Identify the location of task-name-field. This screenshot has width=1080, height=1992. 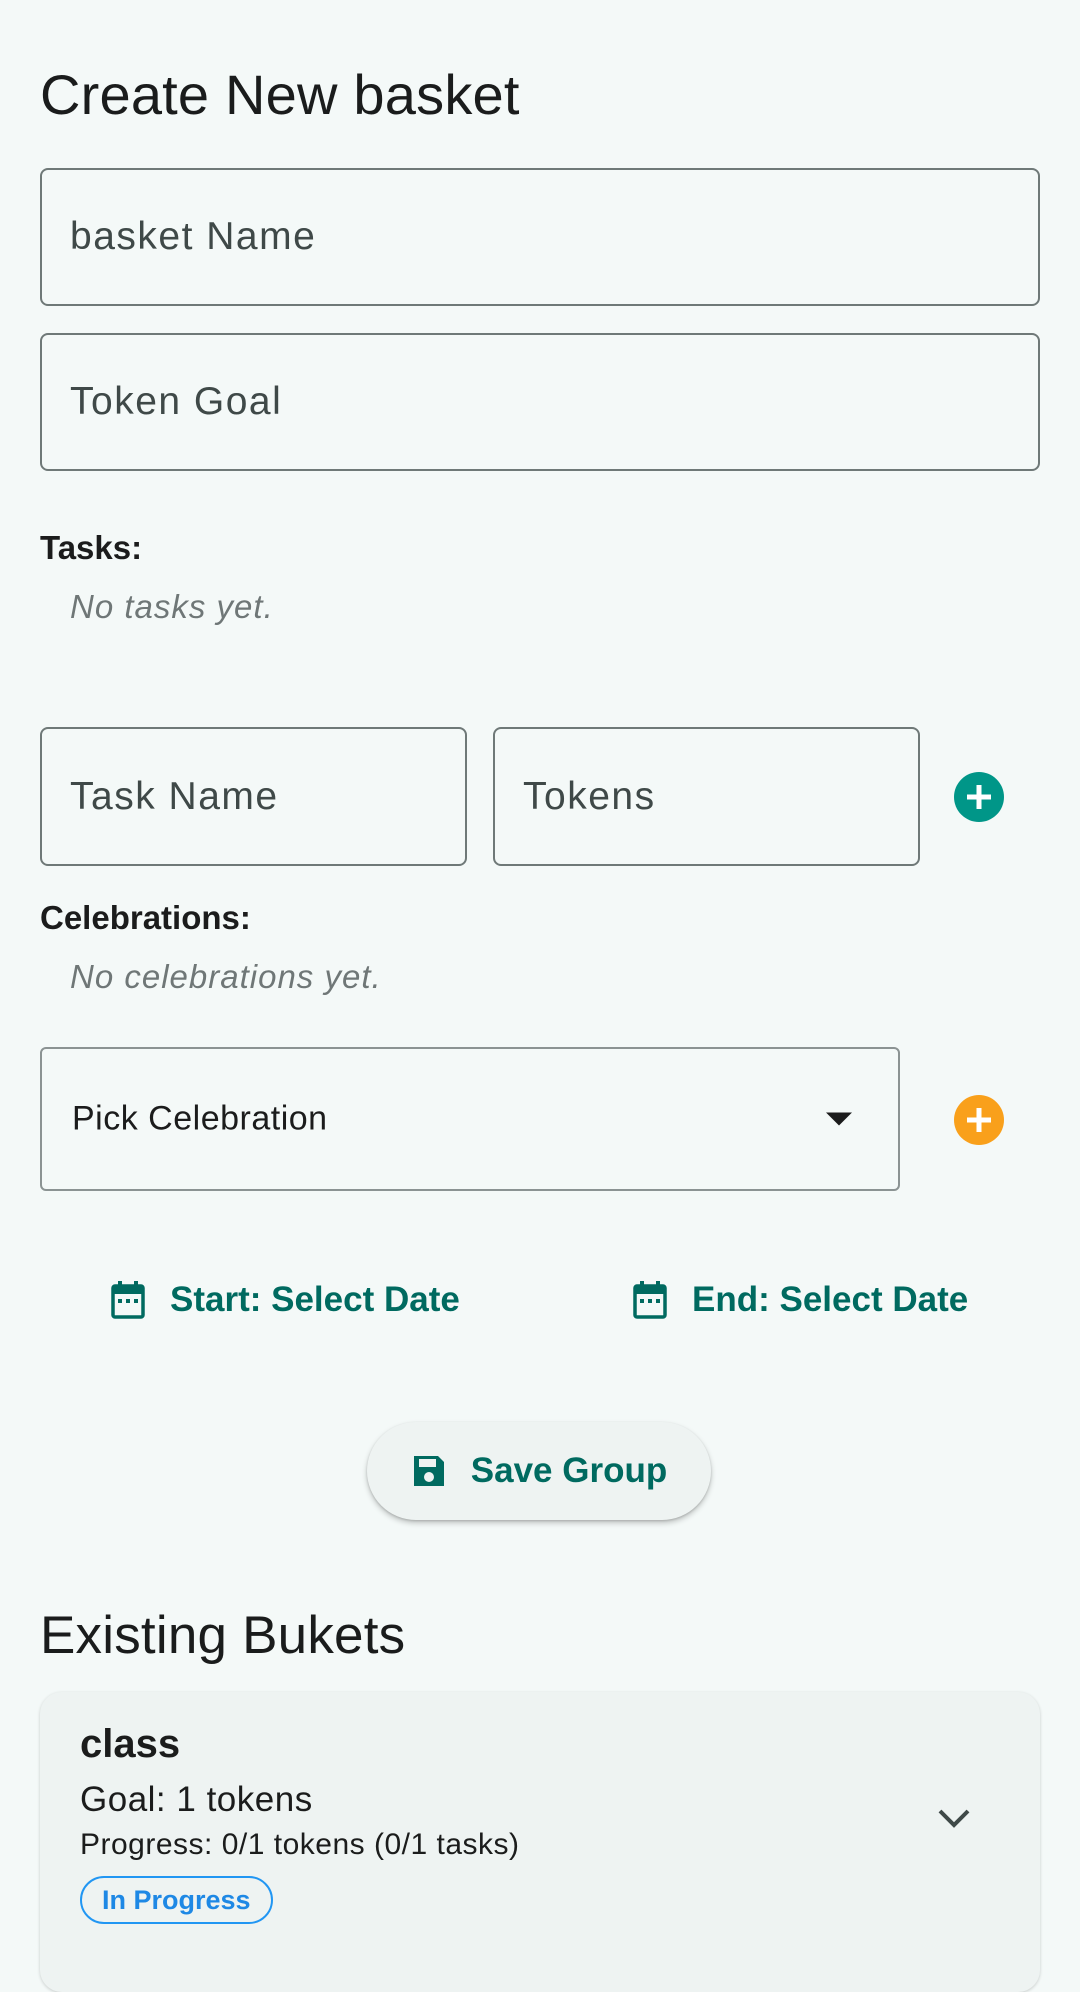
(253, 796).